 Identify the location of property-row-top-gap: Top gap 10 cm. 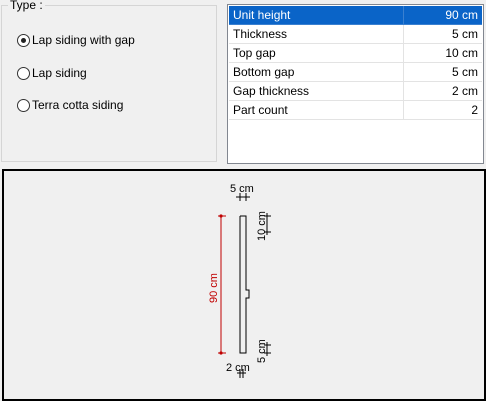
(355, 53).